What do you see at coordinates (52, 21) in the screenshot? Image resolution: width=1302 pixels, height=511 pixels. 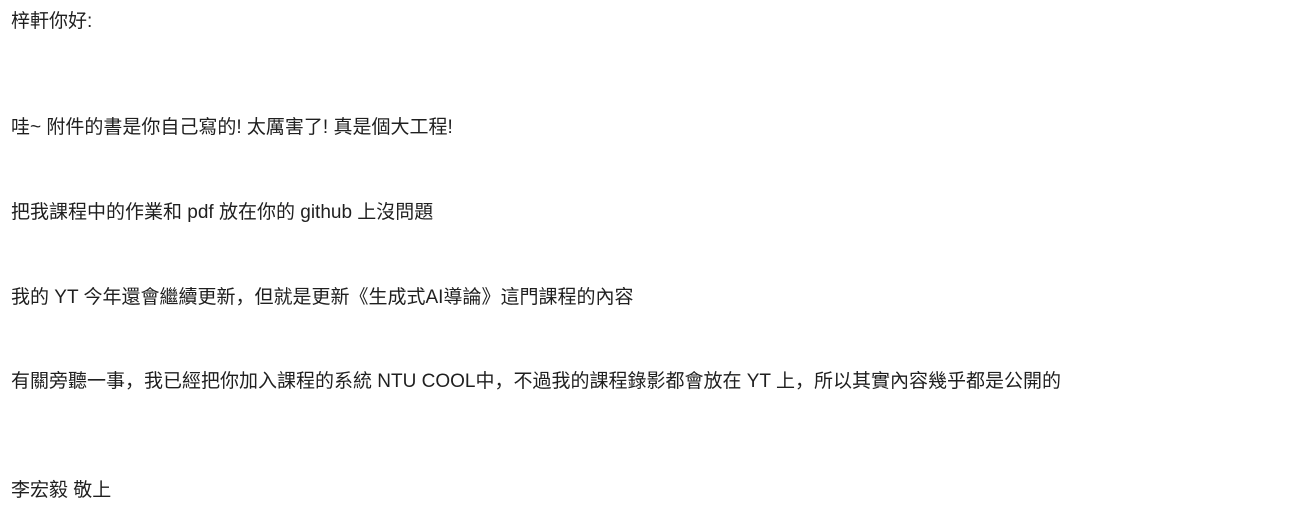 I see `greeting: 梓軒你好:` at bounding box center [52, 21].